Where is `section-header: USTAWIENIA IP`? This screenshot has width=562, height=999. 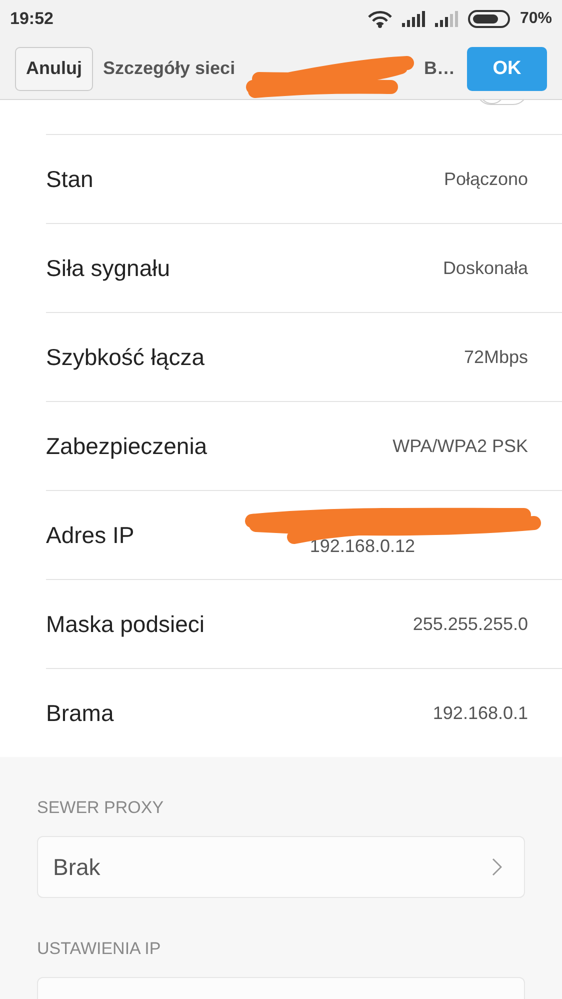
section-header: USTAWIENIA IP is located at coordinates (99, 949).